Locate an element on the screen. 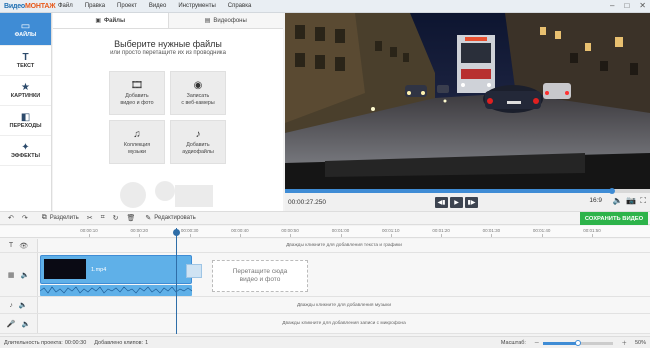  track-header: ♪ 🔈 is located at coordinates (19, 305).